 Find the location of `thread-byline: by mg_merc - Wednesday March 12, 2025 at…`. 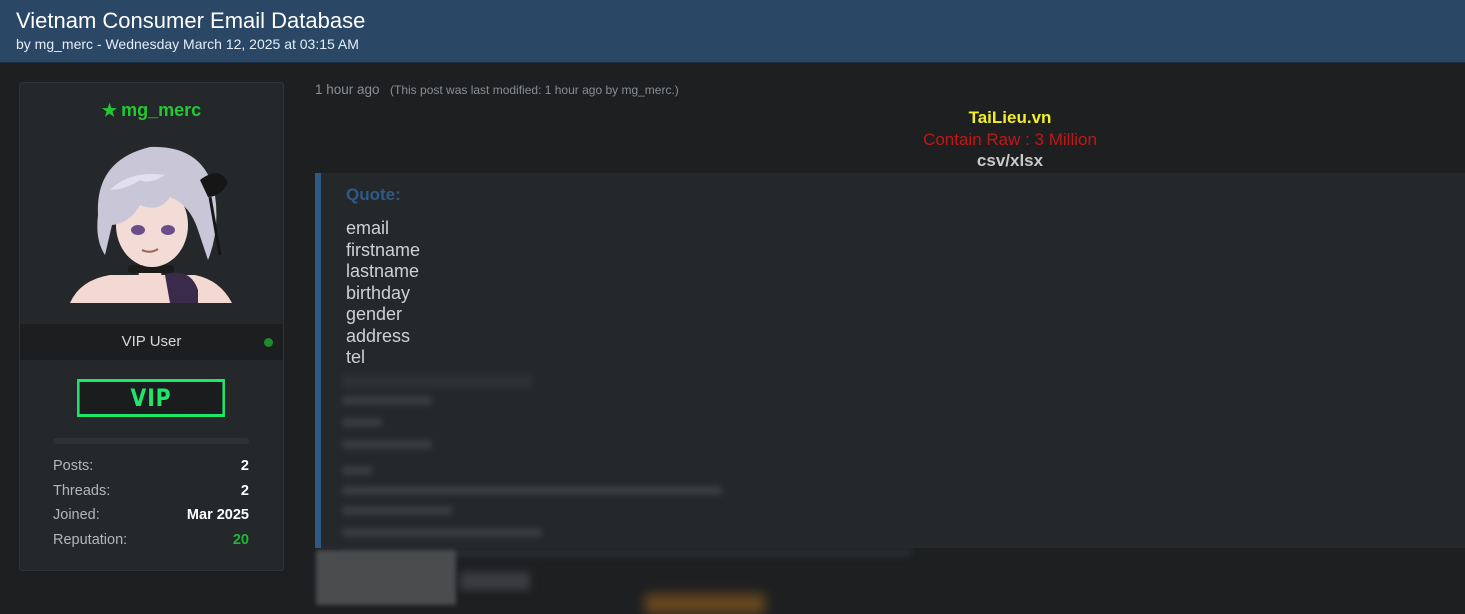

thread-byline: by mg_merc - Wednesday March 12, 2025 at… is located at coordinates (187, 44).